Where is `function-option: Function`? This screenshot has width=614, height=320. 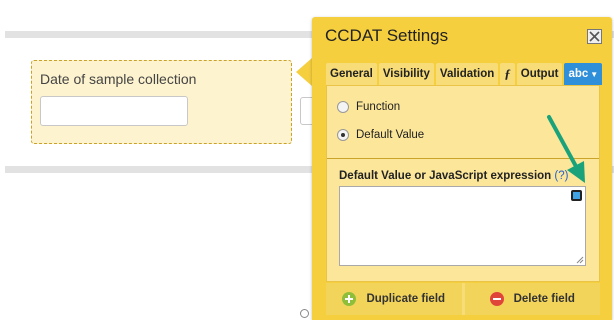
function-option: Function is located at coordinates (368, 107).